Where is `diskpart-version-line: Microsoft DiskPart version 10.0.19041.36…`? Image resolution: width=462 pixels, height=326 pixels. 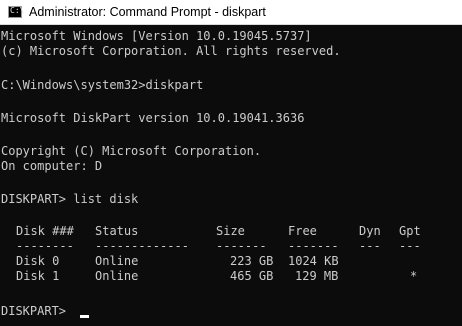
diskpart-version-line: Microsoft DiskPart version 10.0.19041.36… is located at coordinates (153, 118).